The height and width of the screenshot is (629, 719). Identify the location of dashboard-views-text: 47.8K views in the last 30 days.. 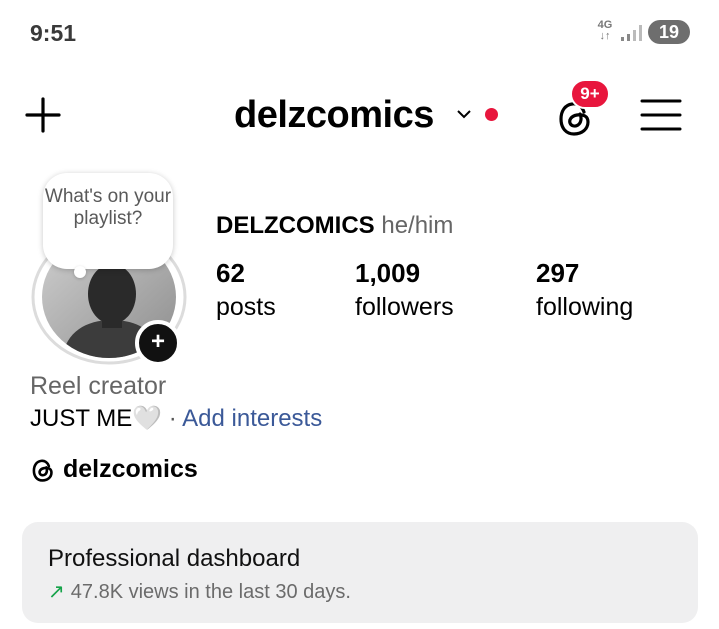
(210, 592).